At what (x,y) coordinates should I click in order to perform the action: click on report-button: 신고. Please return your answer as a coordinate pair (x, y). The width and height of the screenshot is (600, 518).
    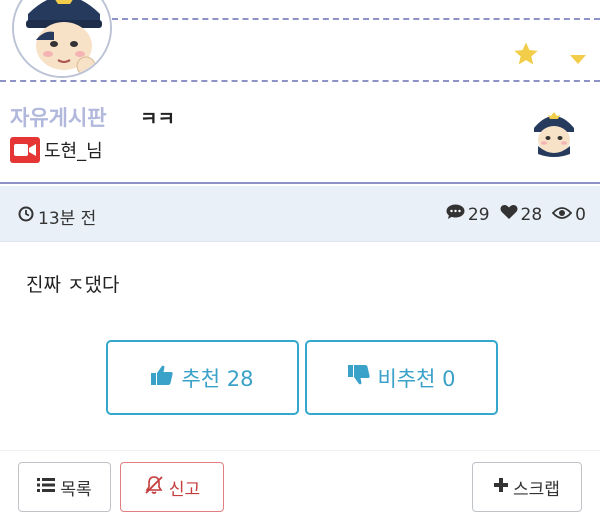
    Looking at the image, I should click on (172, 487).